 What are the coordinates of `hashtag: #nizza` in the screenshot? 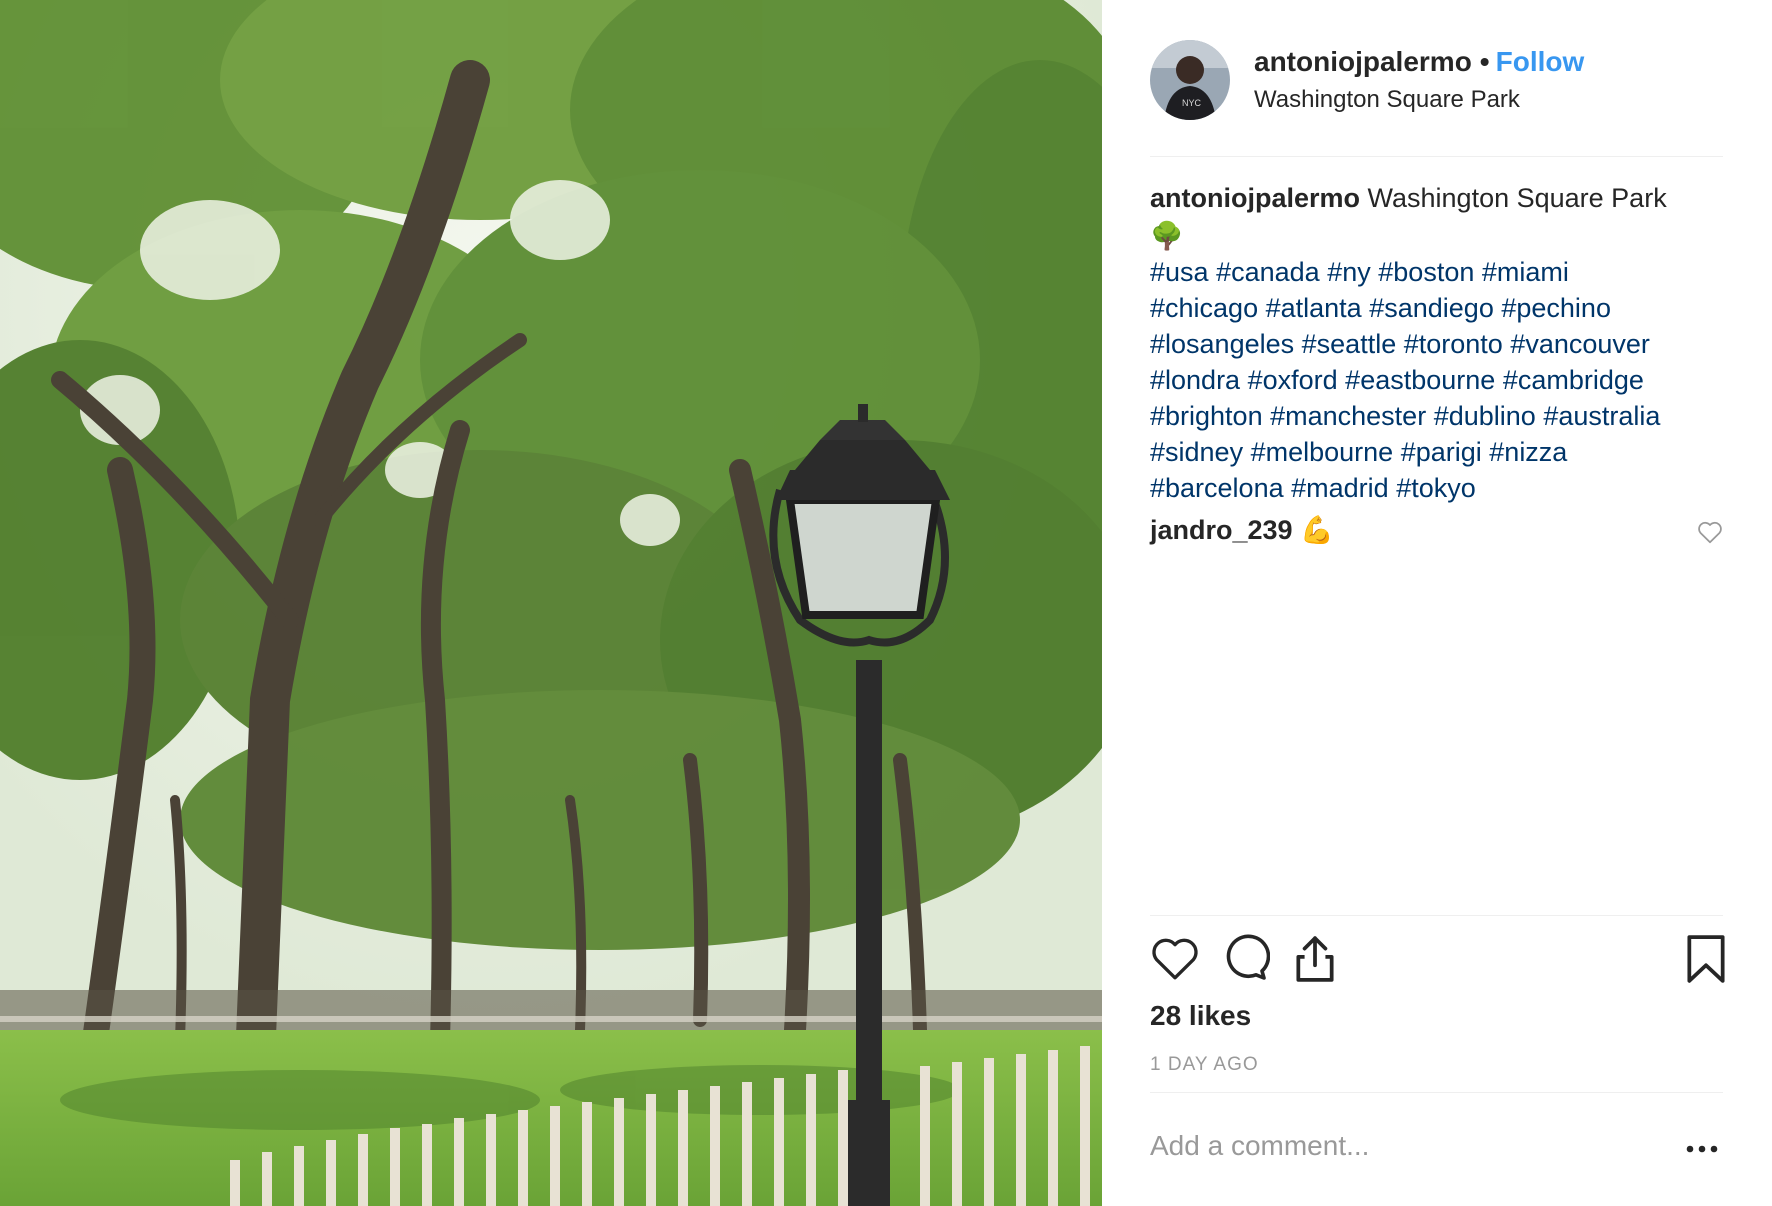 It's located at (1528, 452).